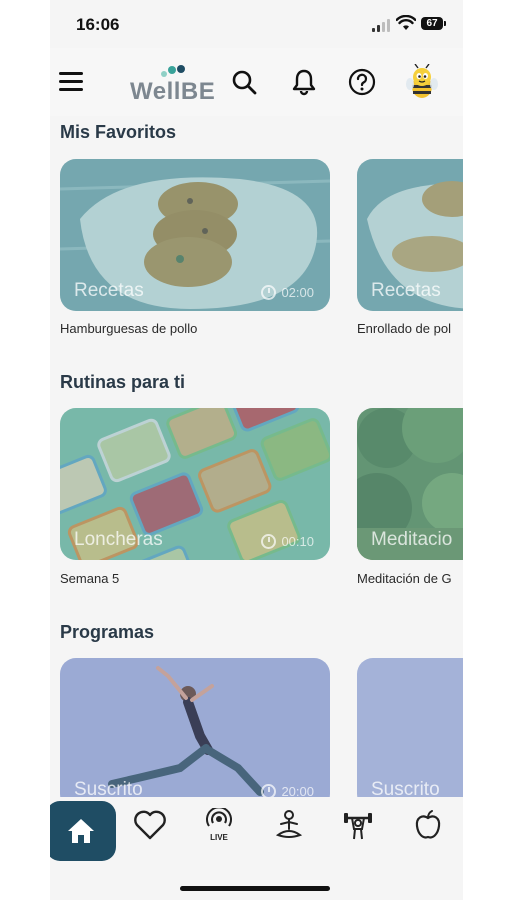 The image size is (507, 900). What do you see at coordinates (90, 578) in the screenshot?
I see `card-caption: Semana 5` at bounding box center [90, 578].